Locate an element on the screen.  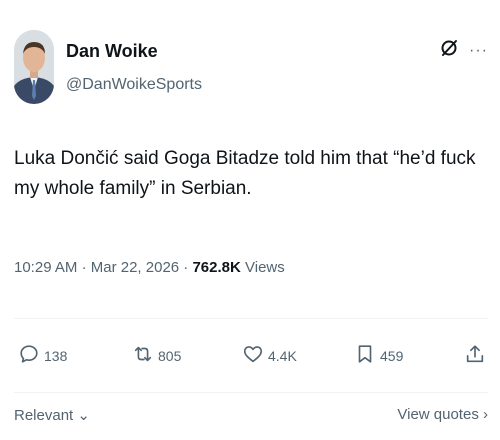
like-button: 4.4K is located at coordinates (269, 355).